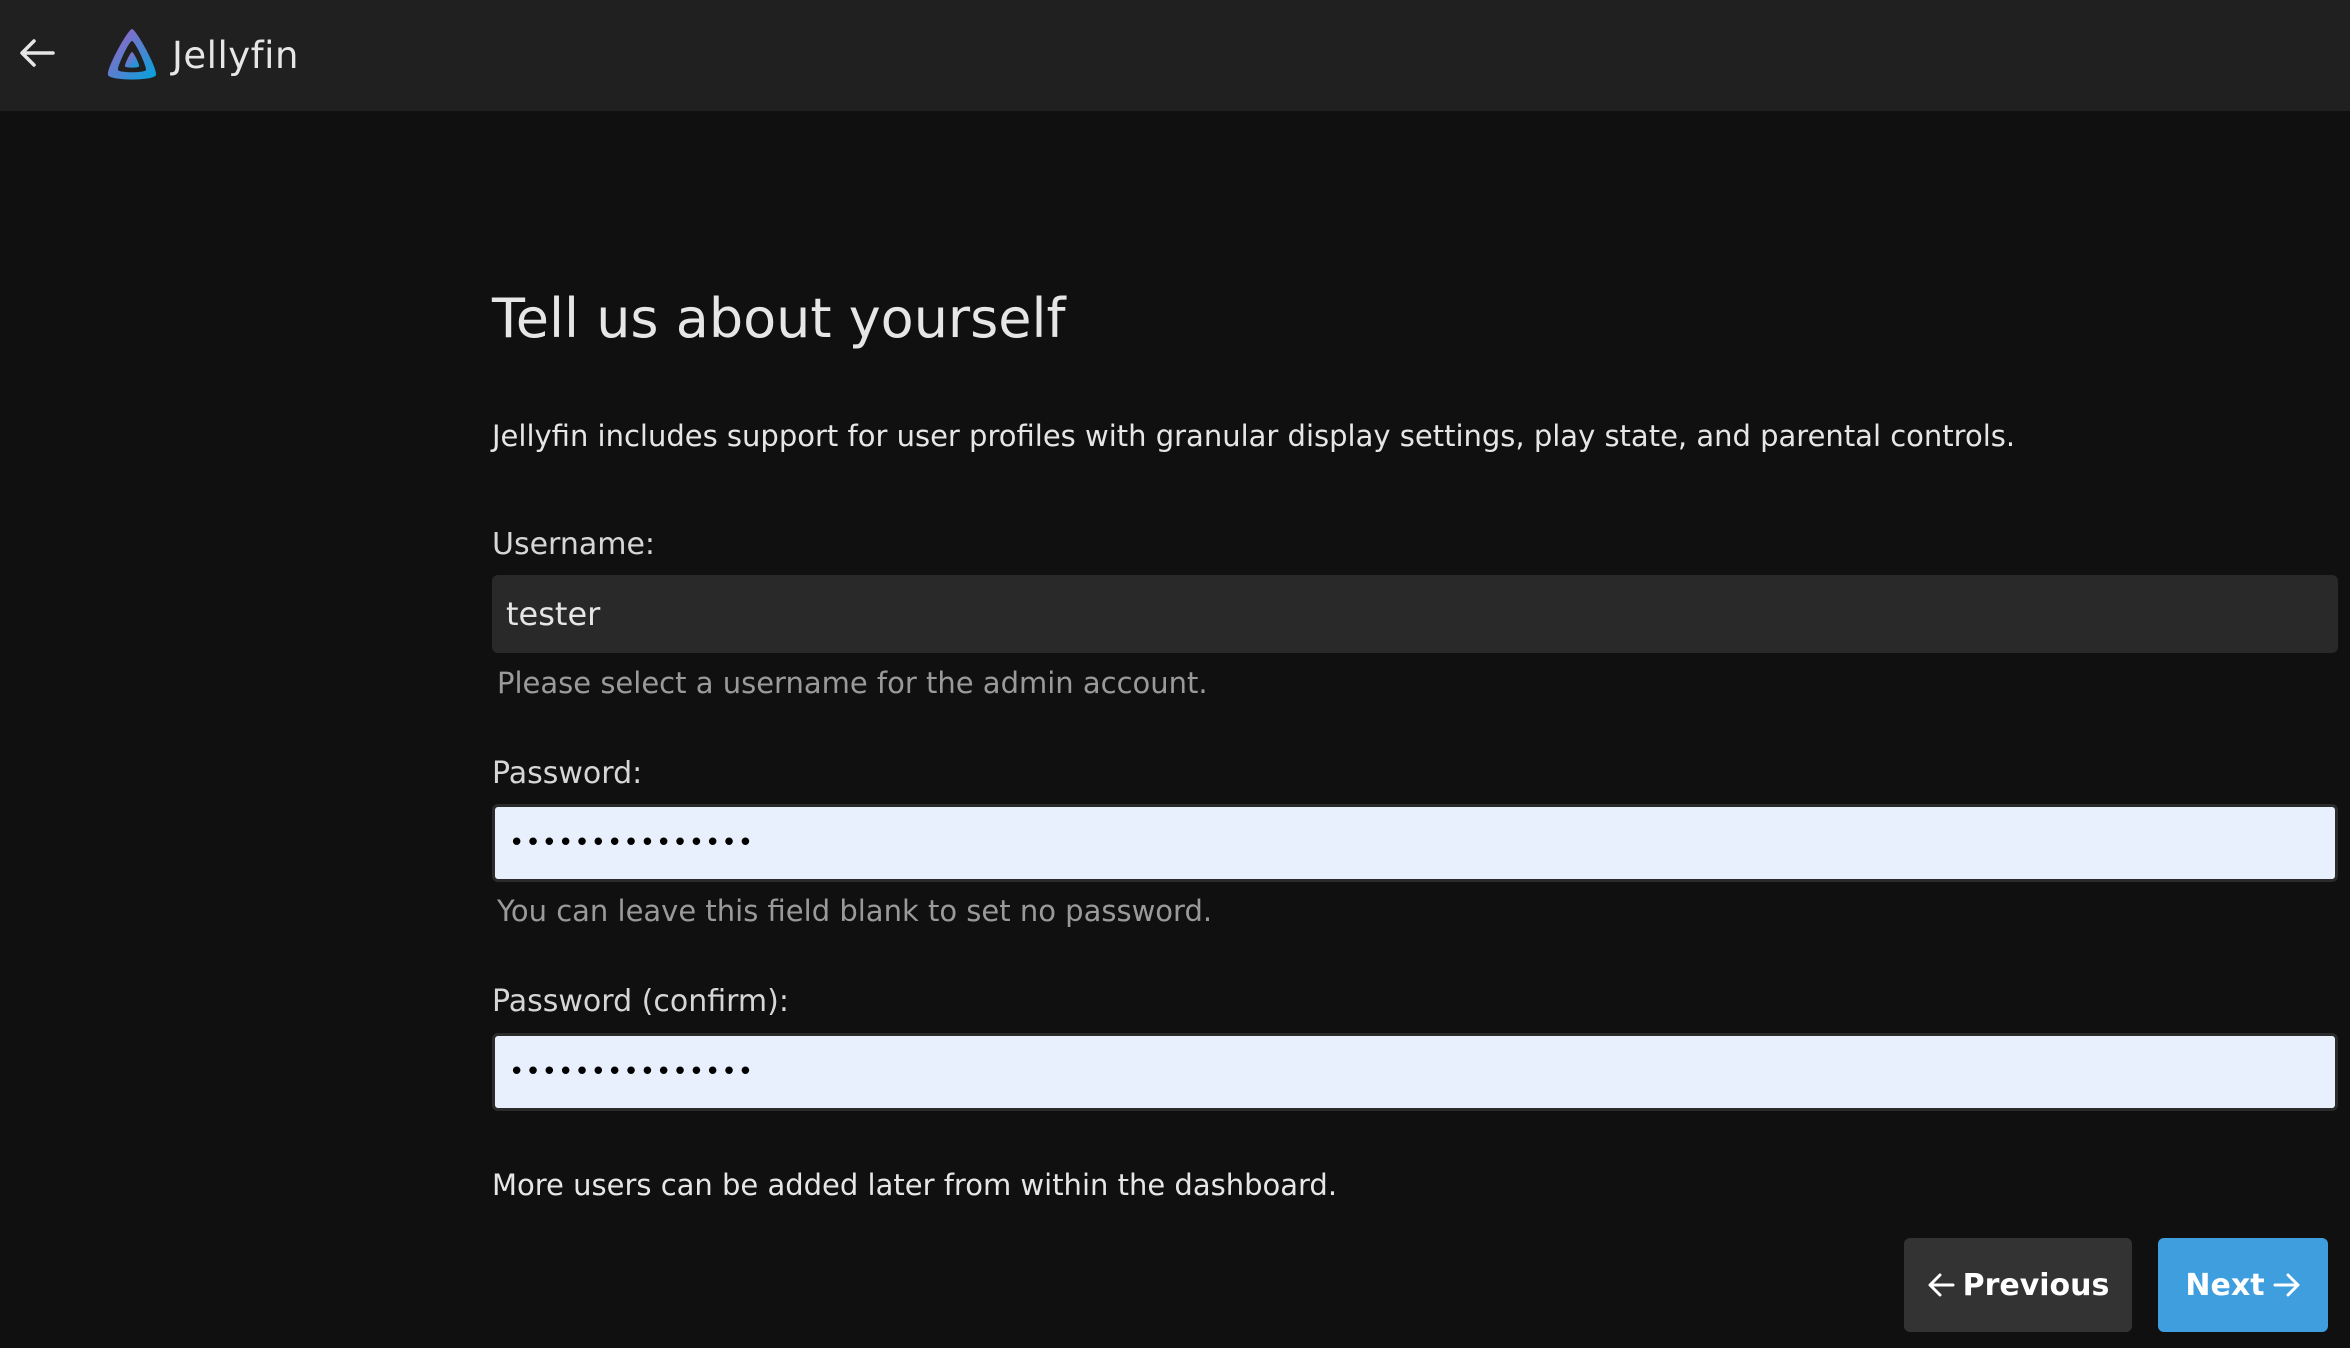 This screenshot has height=1348, width=2350. Describe the element at coordinates (1415, 843) in the screenshot. I see `password-input` at that location.